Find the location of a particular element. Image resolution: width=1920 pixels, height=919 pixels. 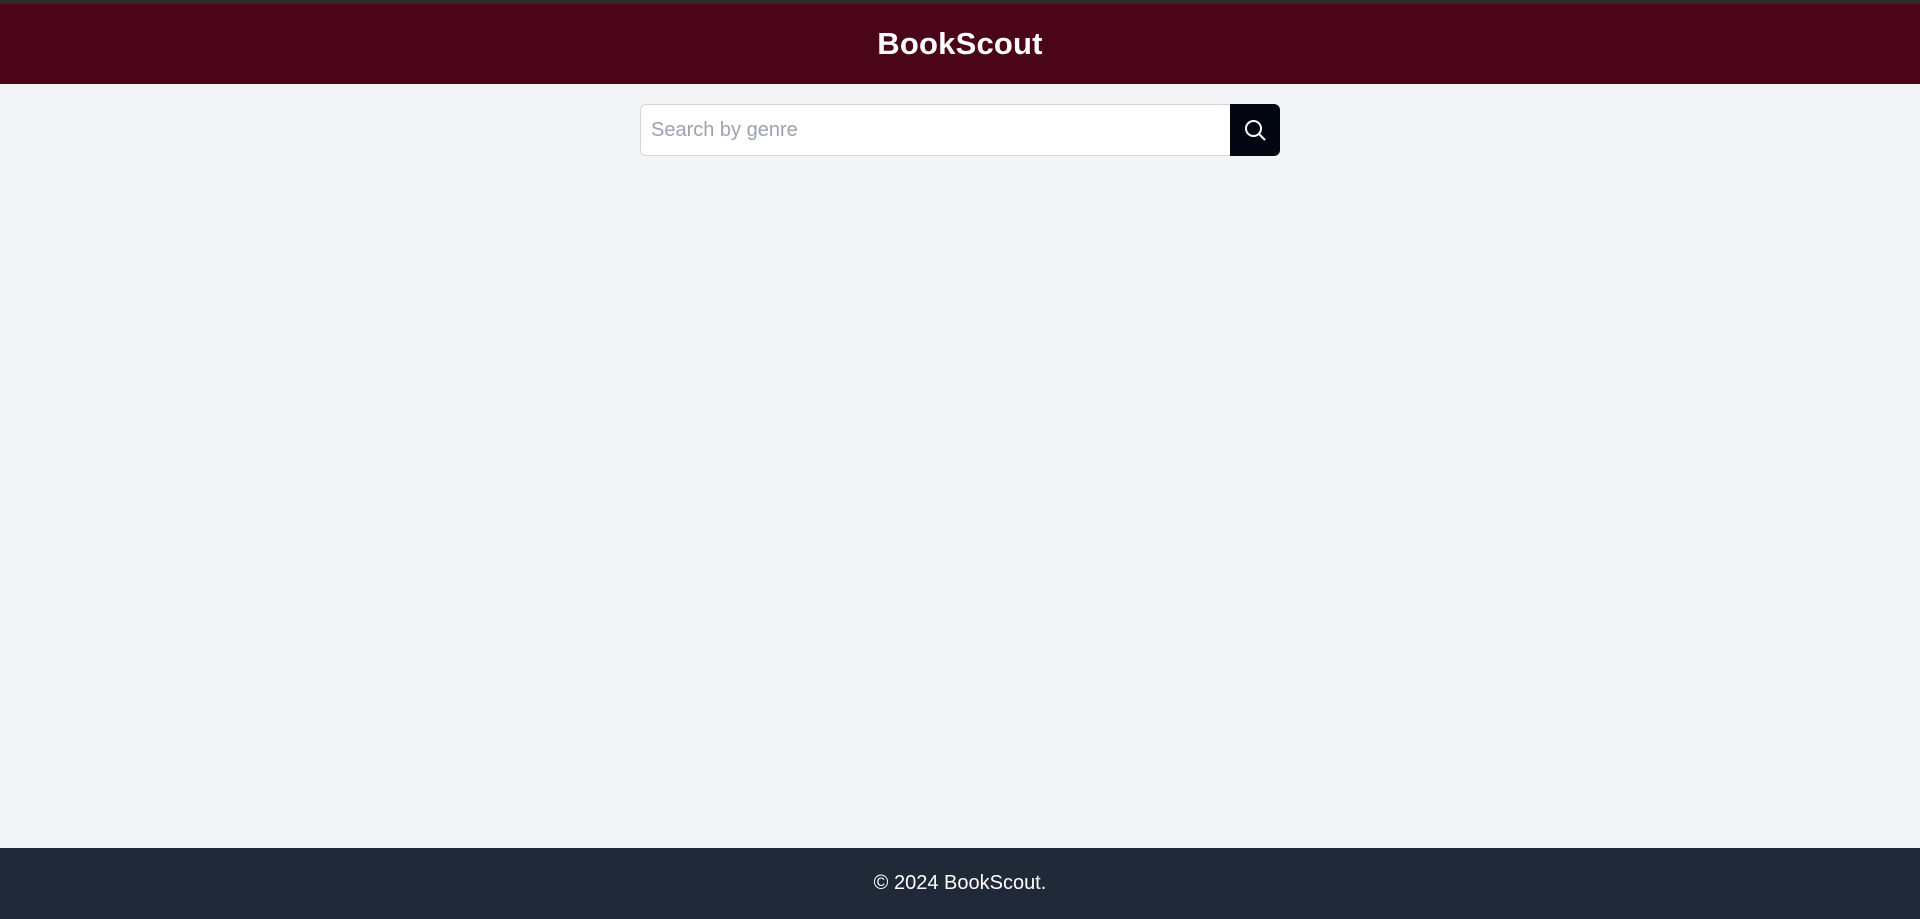

copyright-text: © 2024 BookScout. is located at coordinates (960, 883).